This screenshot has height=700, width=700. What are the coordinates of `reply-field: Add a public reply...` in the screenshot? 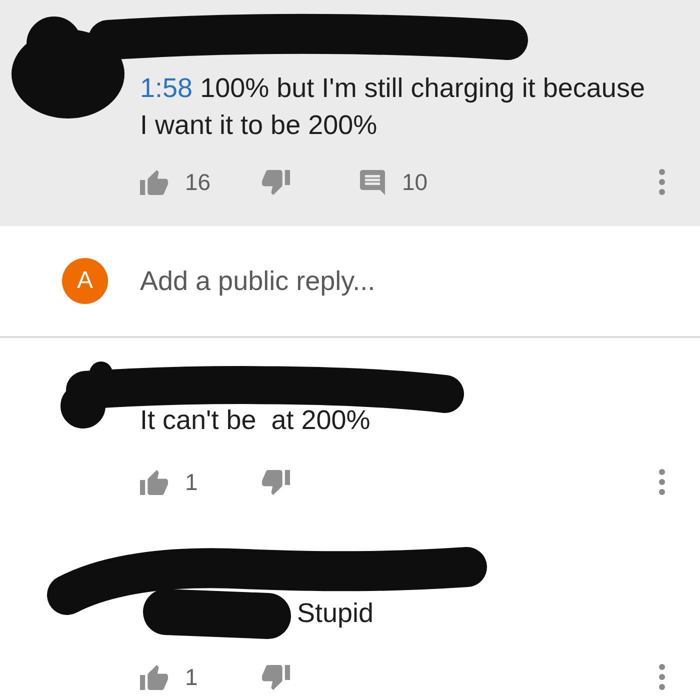 It's located at (400, 281).